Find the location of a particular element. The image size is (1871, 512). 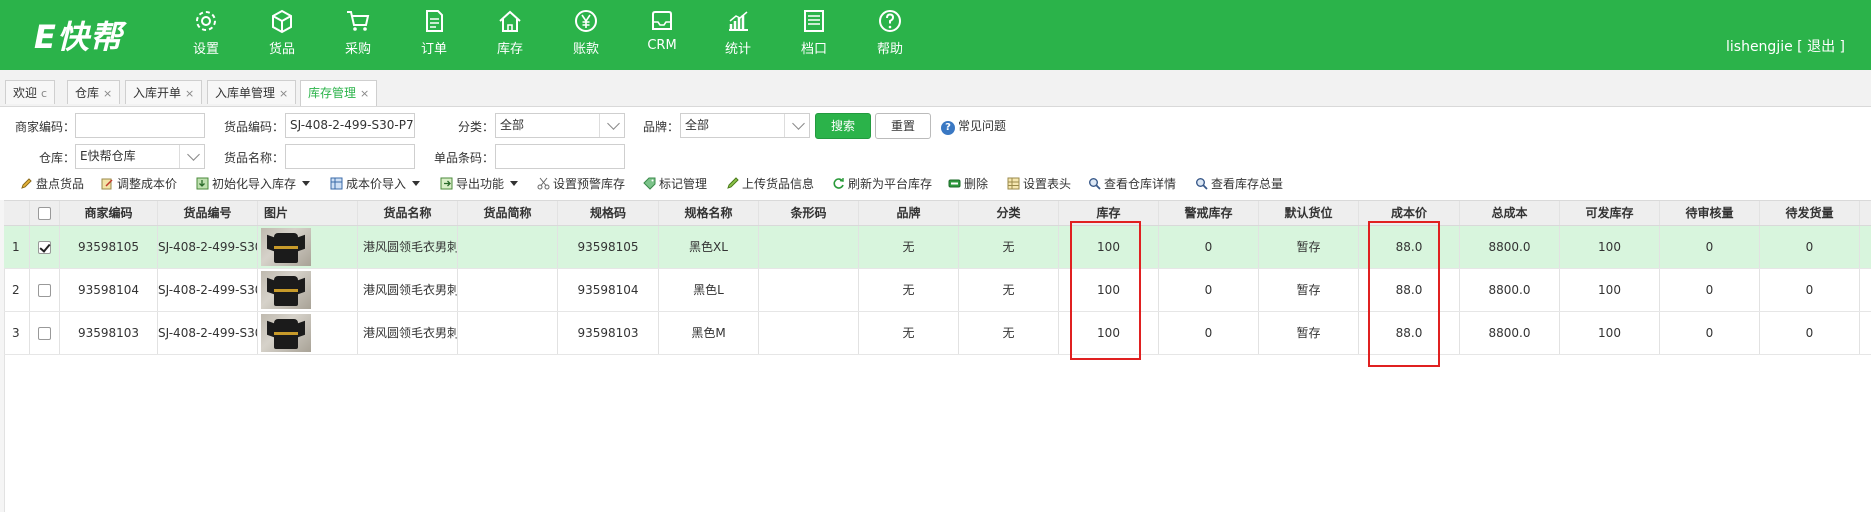

tab-warehouse: 仓库 × is located at coordinates (94, 92).